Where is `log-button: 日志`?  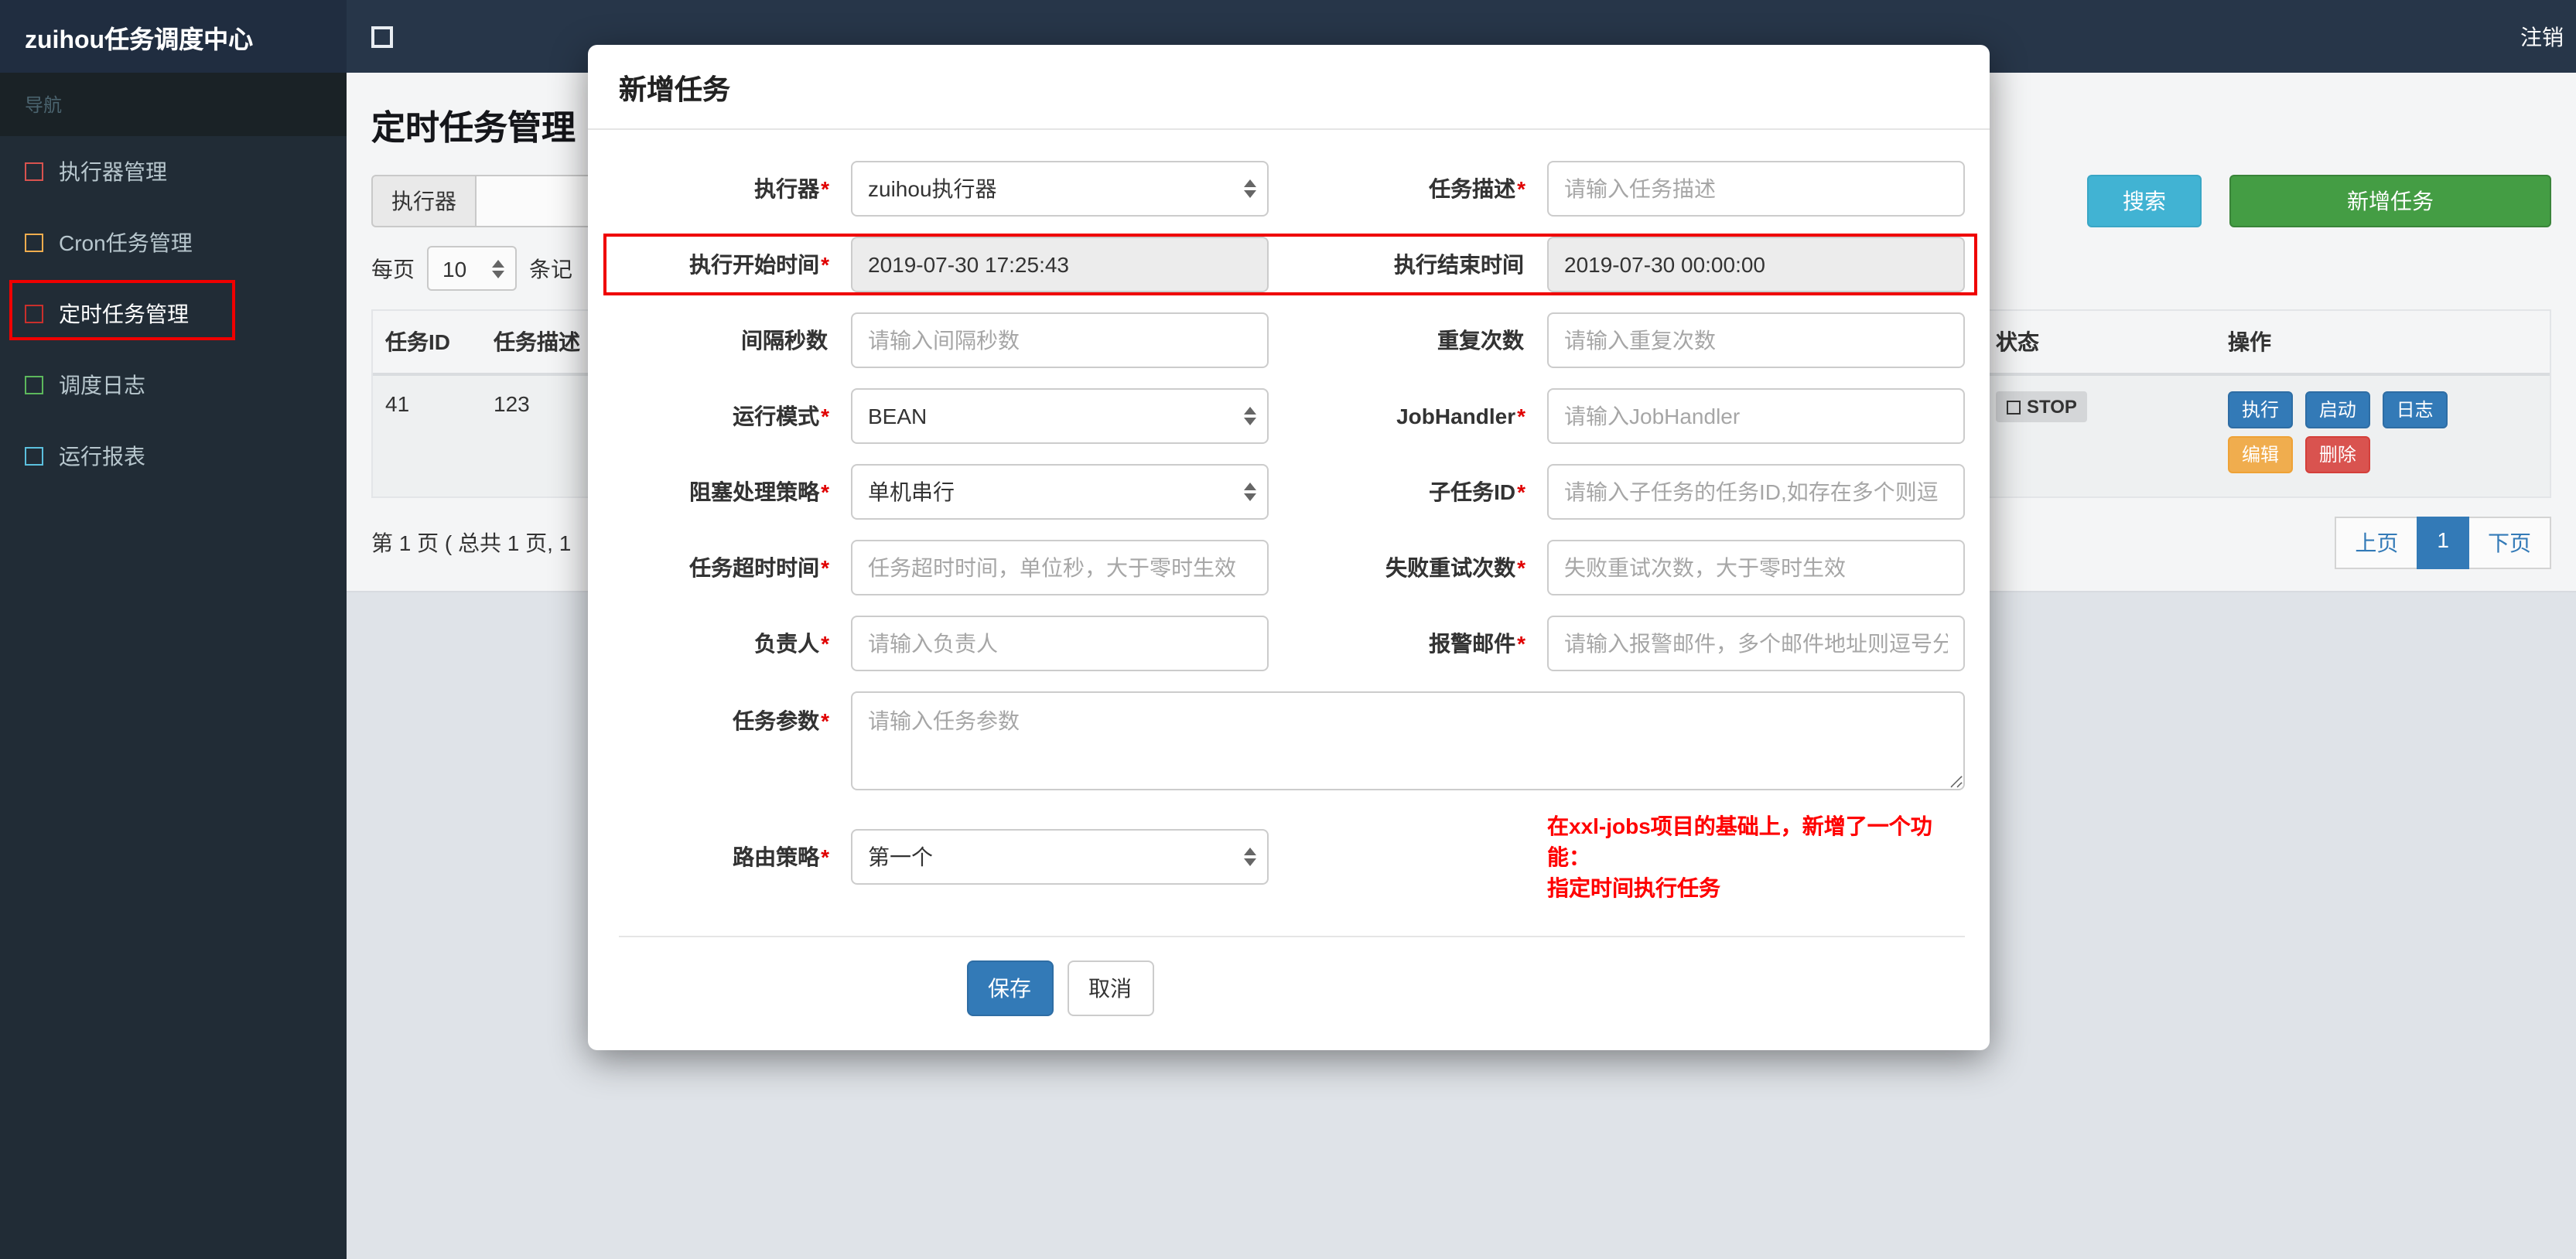 log-button: 日志 is located at coordinates (2415, 409).